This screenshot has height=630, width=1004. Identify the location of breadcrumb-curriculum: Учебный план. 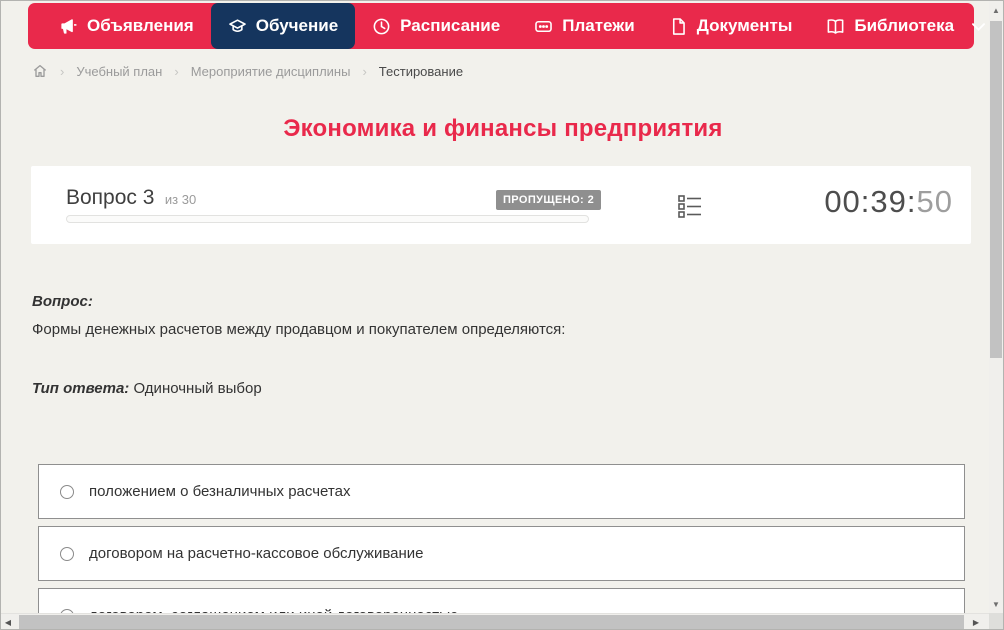
(119, 71).